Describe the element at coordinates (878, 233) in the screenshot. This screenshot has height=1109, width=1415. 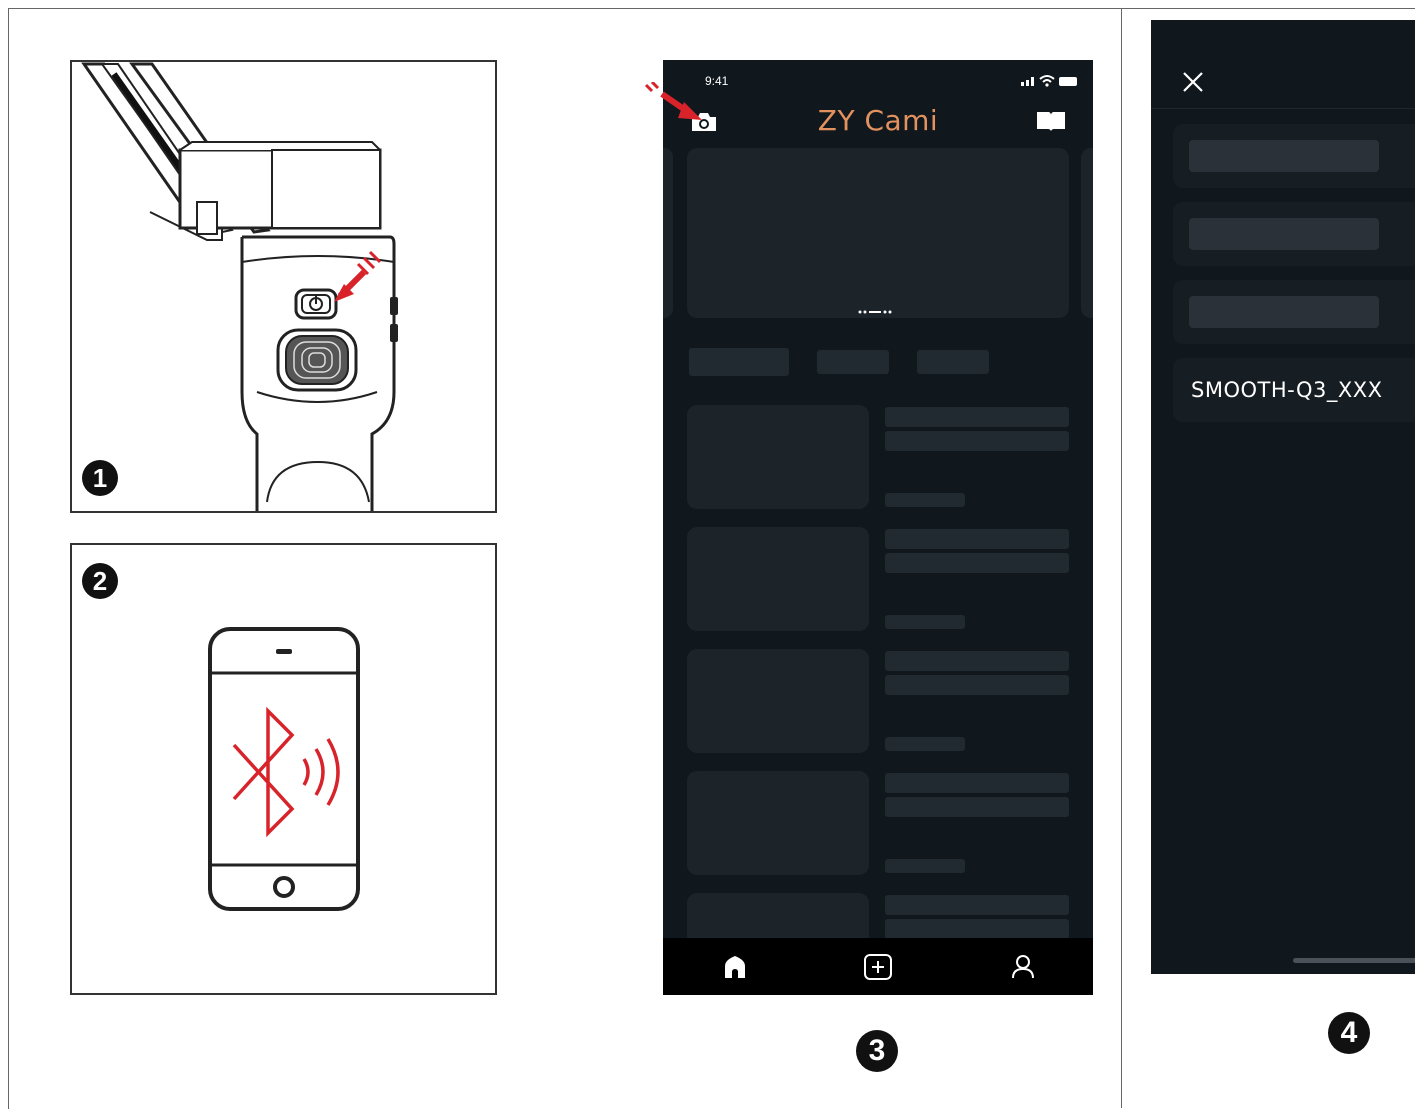
I see `banner-placeholder` at that location.